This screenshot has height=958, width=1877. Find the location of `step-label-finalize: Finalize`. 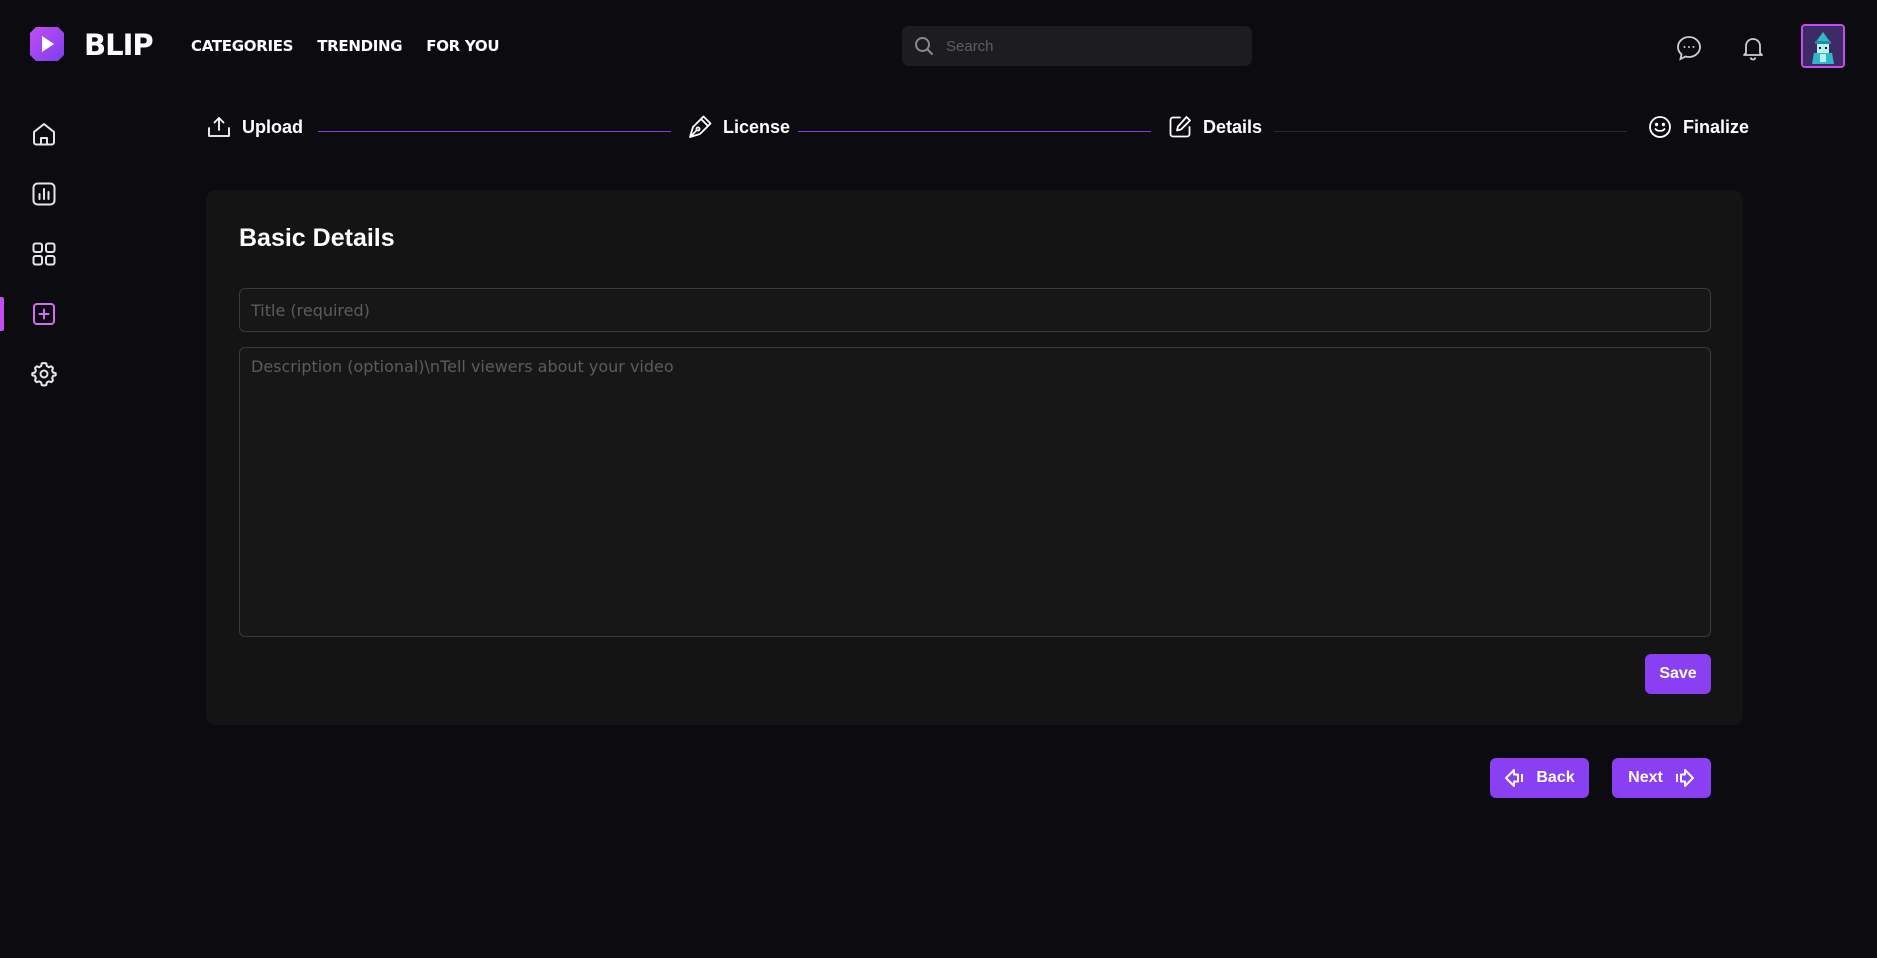

step-label-finalize: Finalize is located at coordinates (1716, 126).